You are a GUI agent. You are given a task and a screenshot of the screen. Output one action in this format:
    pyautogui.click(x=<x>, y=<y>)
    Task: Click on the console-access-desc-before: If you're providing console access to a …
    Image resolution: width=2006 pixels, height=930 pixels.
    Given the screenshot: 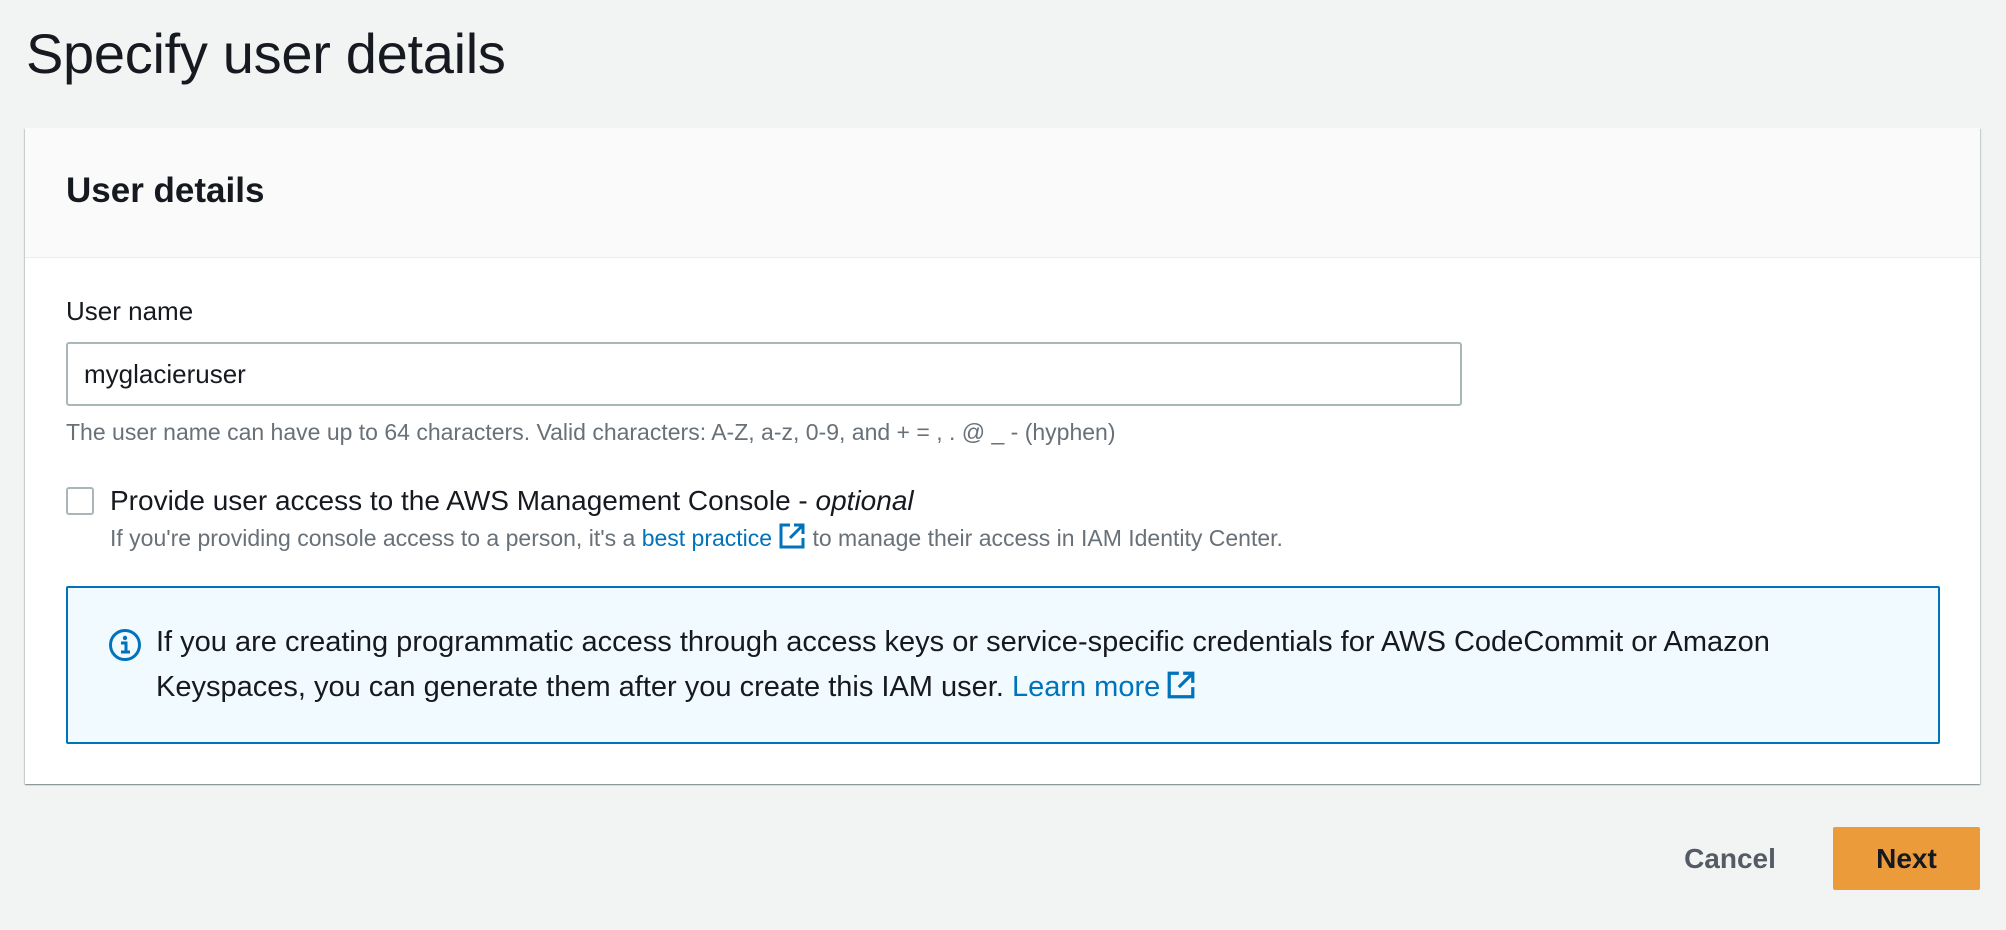 What is the action you would take?
    pyautogui.click(x=376, y=538)
    